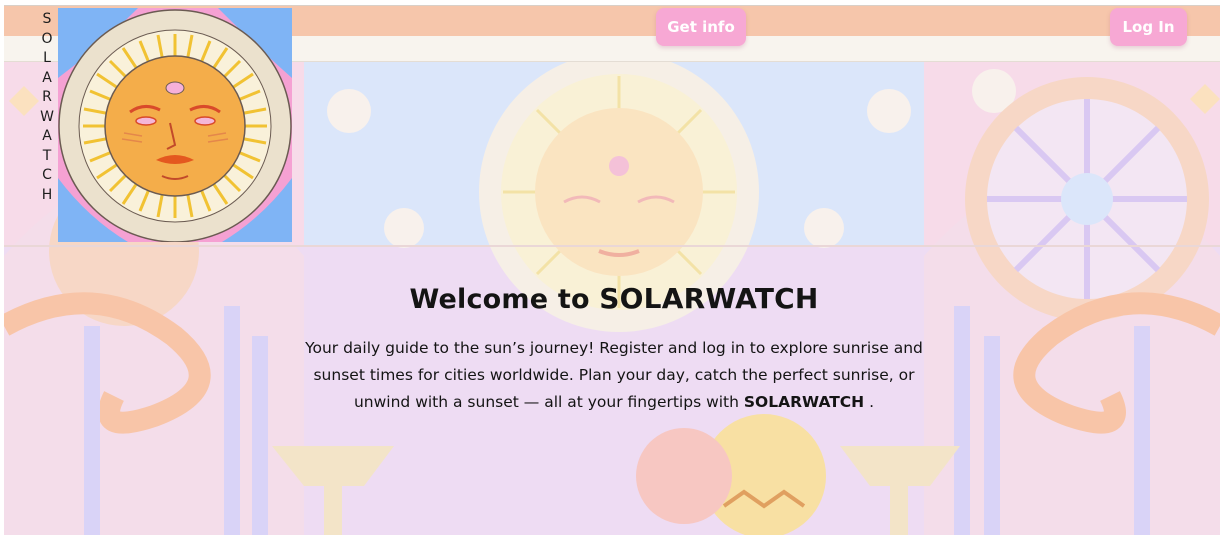 This screenshot has height=535, width=1224. I want to click on hero-title-prefix: Welcome to, so click(504, 299).